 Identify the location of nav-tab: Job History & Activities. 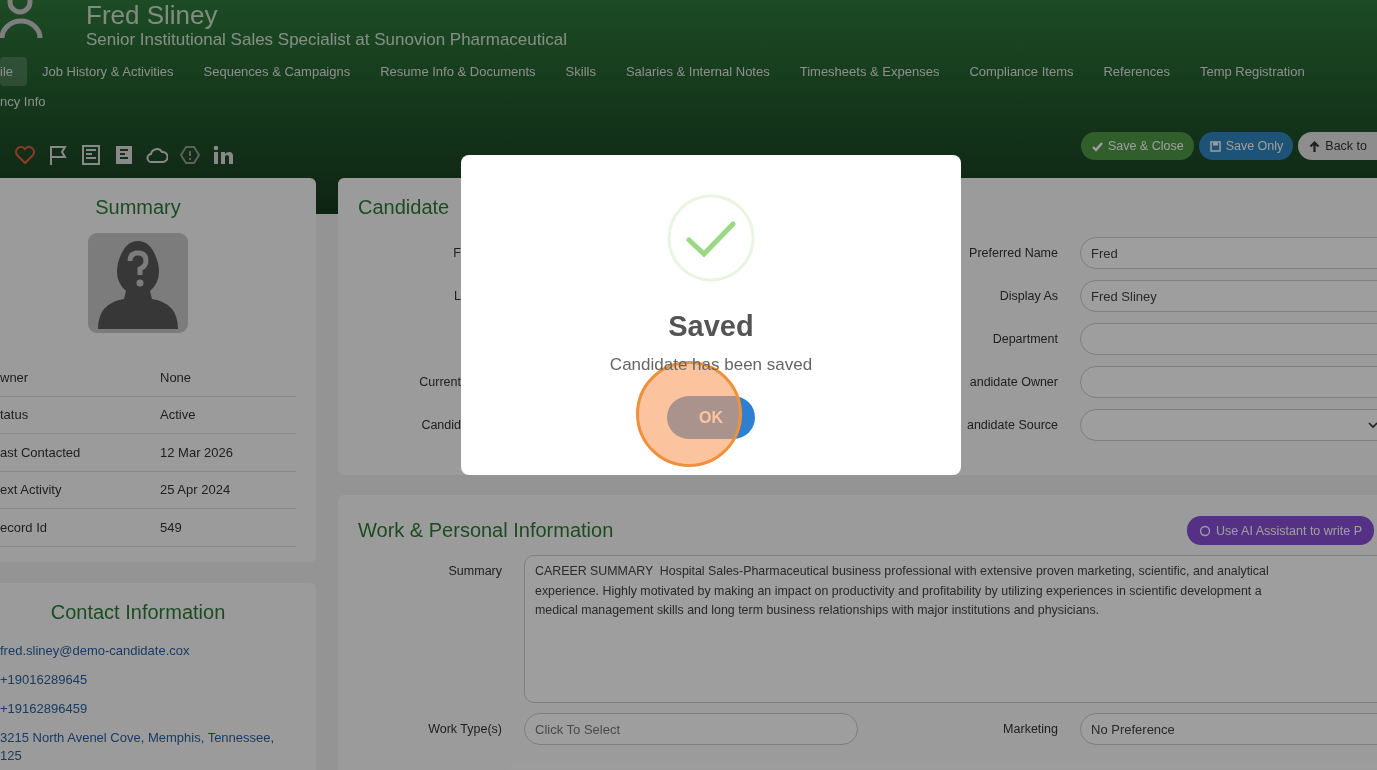
(108, 71).